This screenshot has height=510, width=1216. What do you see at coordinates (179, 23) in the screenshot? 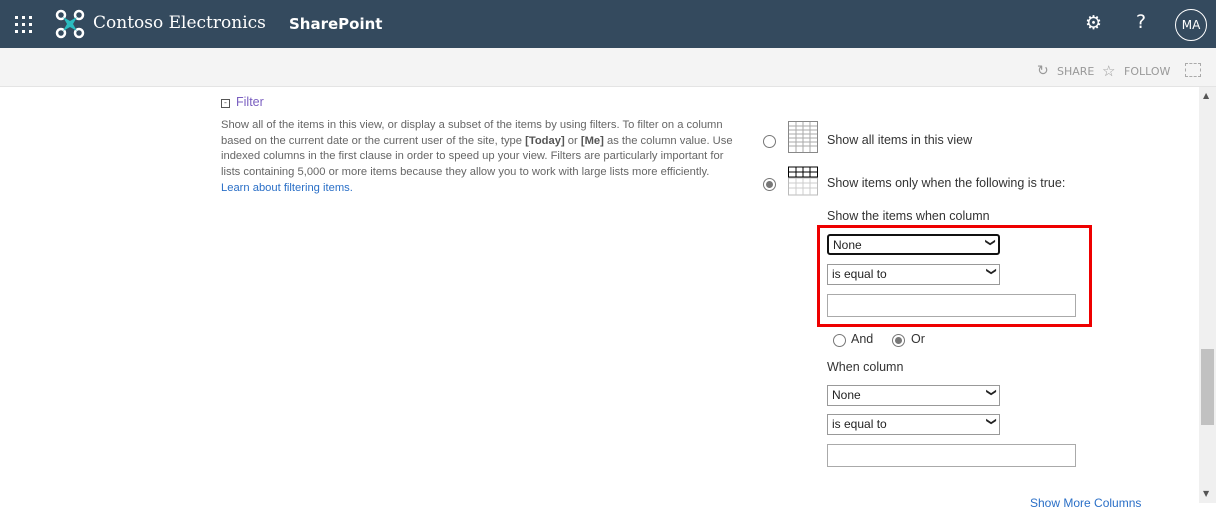
I see `brand-name: Contoso Electronics` at bounding box center [179, 23].